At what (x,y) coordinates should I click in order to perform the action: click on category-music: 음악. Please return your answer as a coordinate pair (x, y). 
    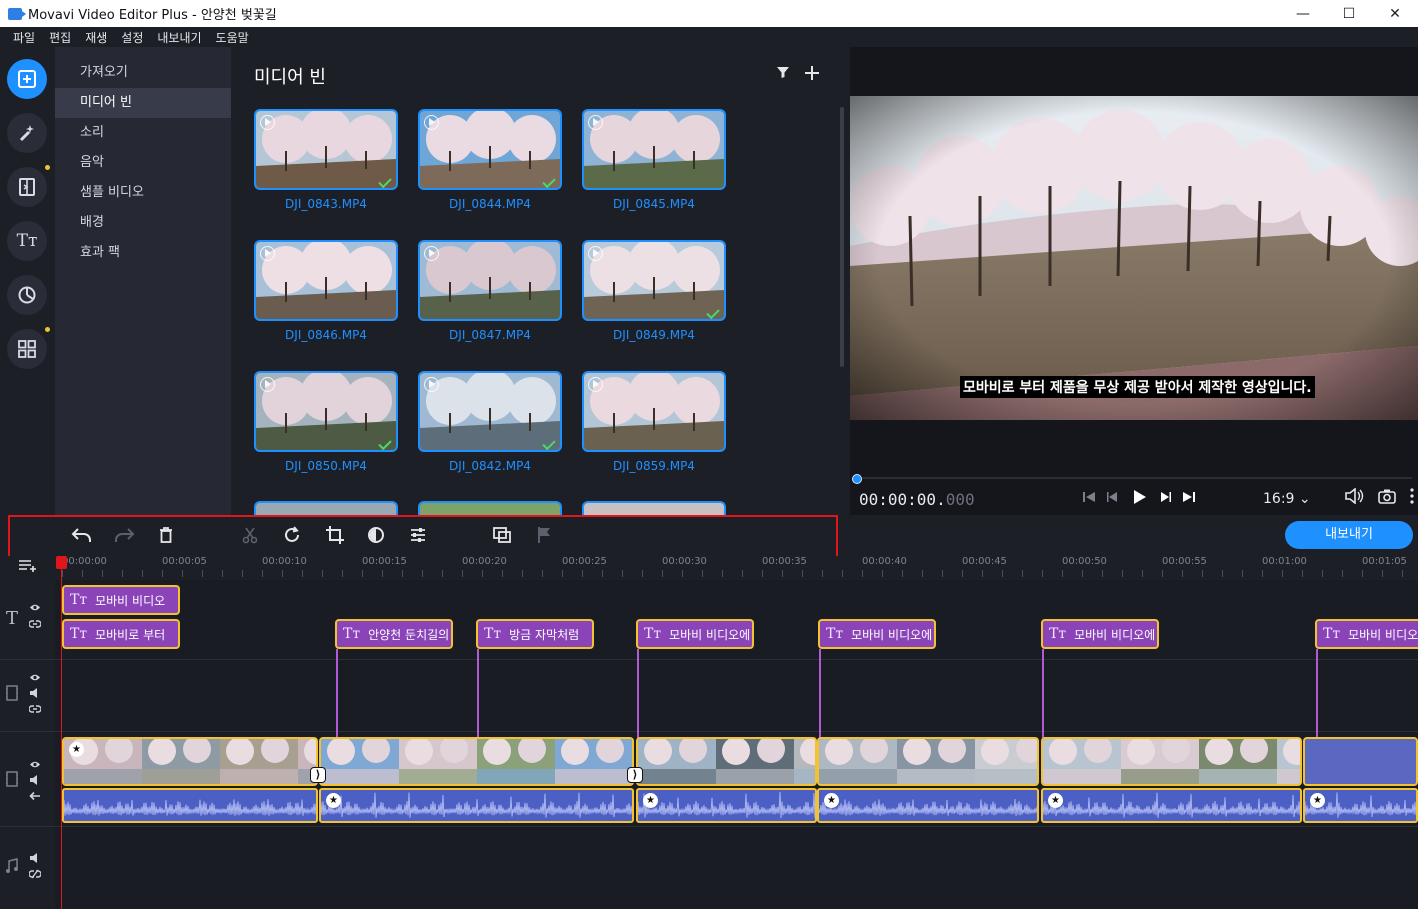
    Looking at the image, I should click on (143, 163).